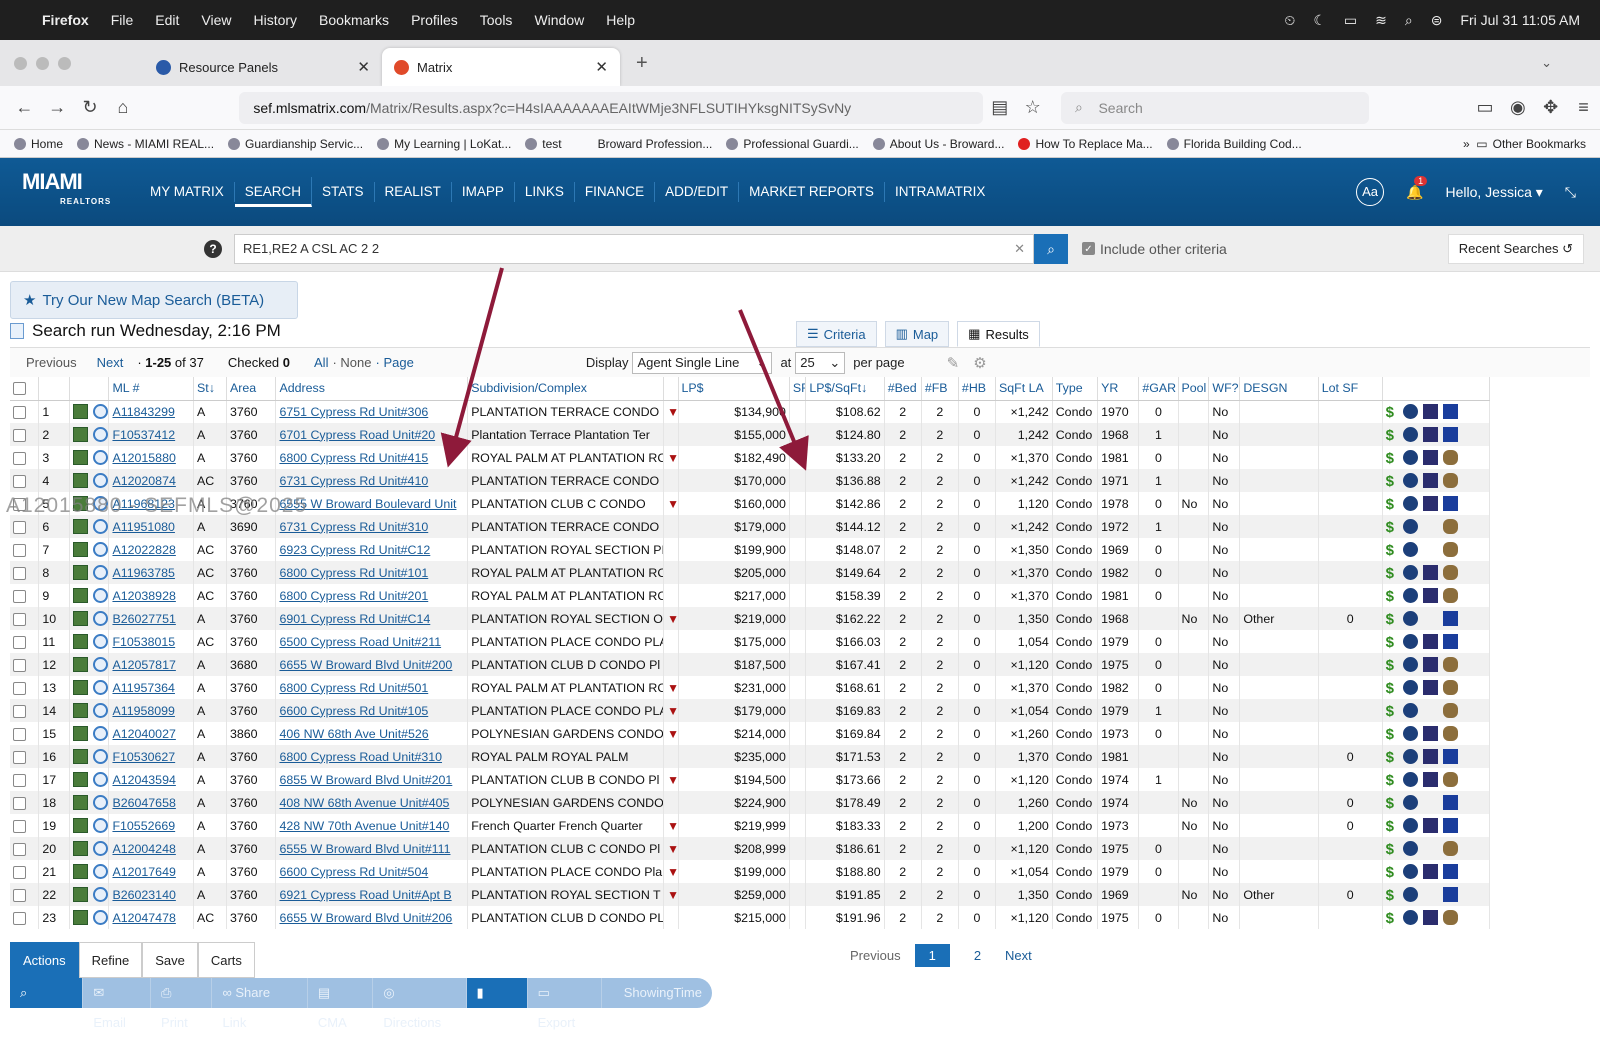 The image size is (1600, 1038). What do you see at coordinates (143, 757) in the screenshot?
I see `mls-link: F10530627` at bounding box center [143, 757].